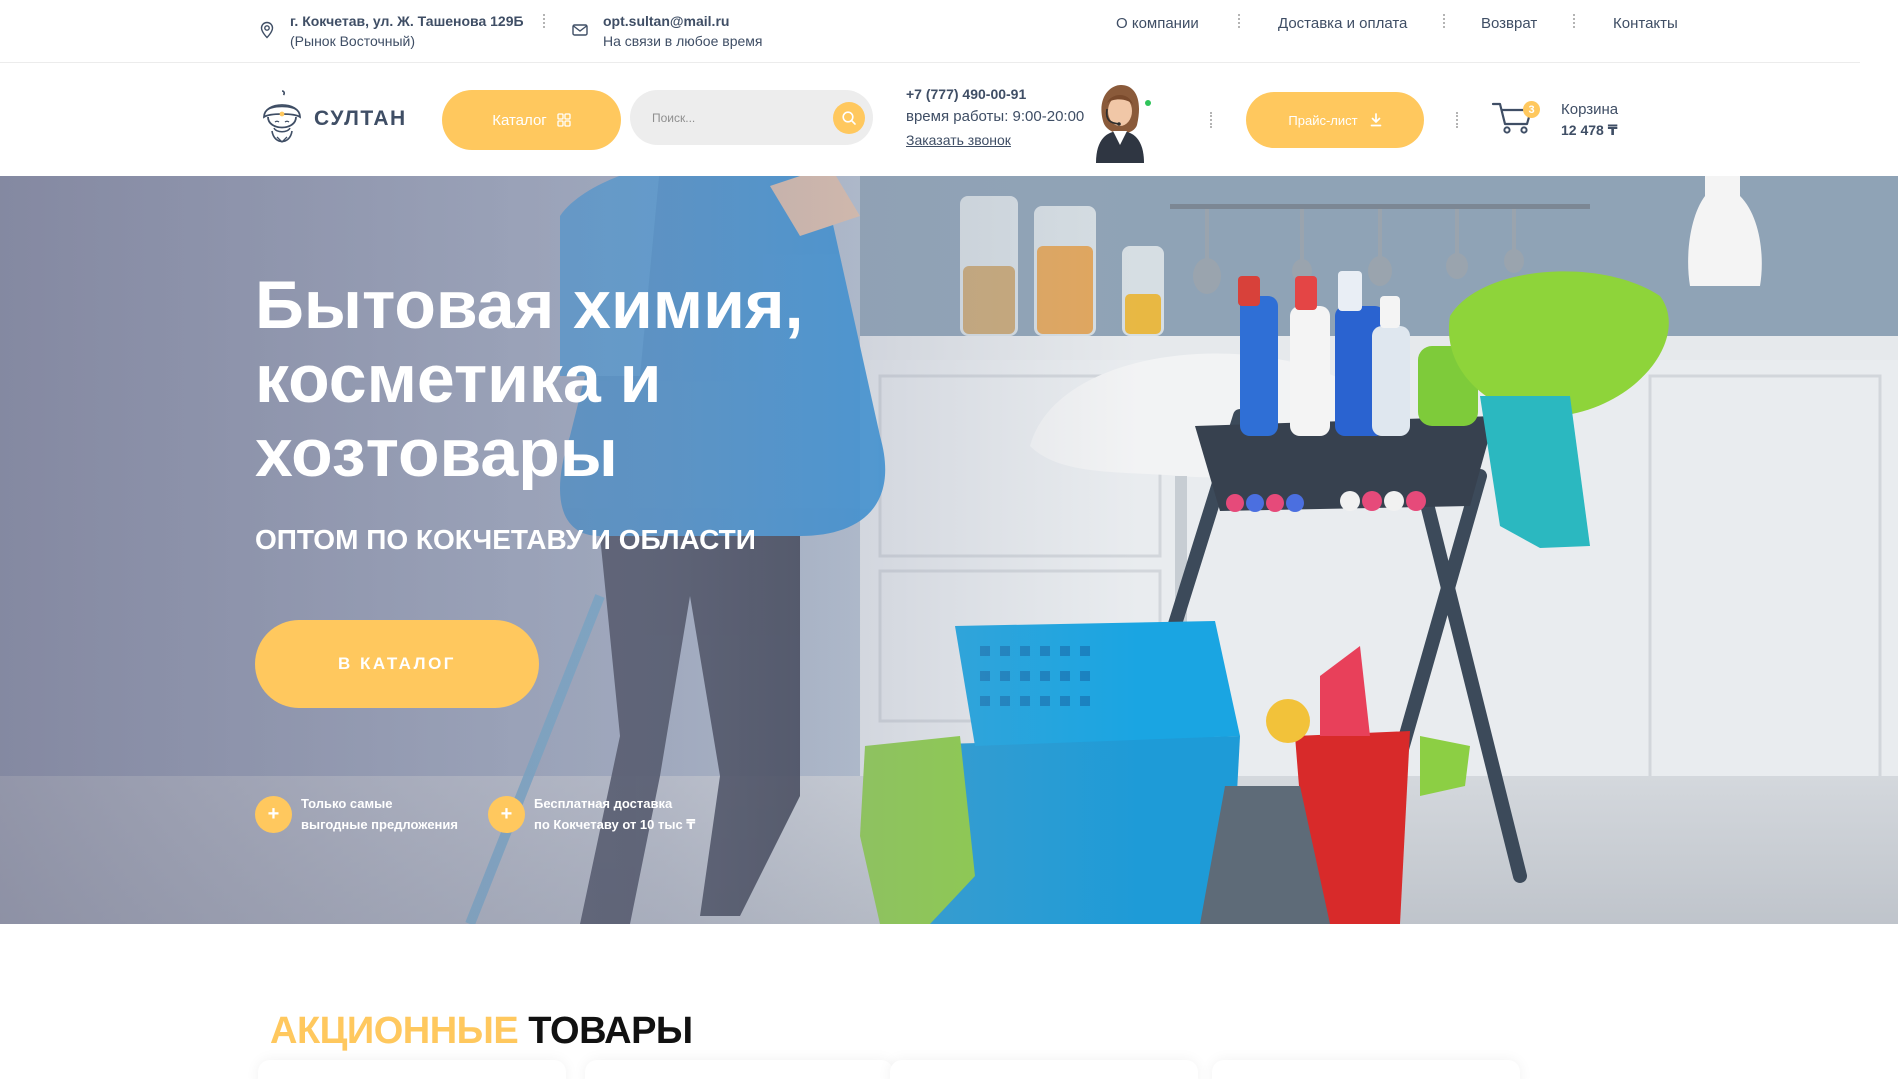 The height and width of the screenshot is (1079, 1898). What do you see at coordinates (505, 539) in the screenshot?
I see `hero-subtitle: ОПТОМ ПО КОКЧЕТАВУ И ОБЛАСТИ` at bounding box center [505, 539].